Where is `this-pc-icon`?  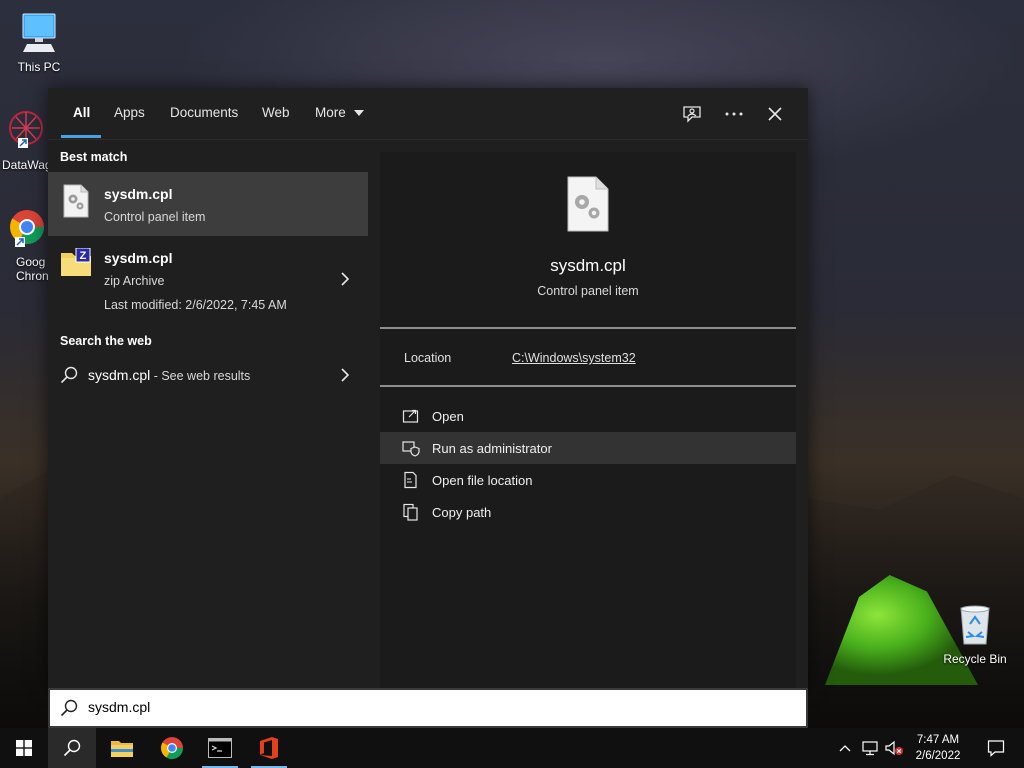
this-pc-icon is located at coordinates (39, 32).